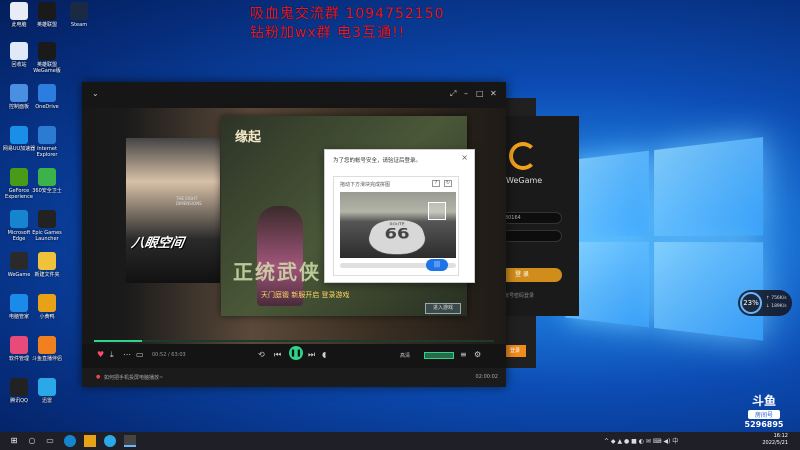 Image resolution: width=800 pixels, height=450 pixels. What do you see at coordinates (515, 351) in the screenshot?
I see `side-login-button: 登录` at bounding box center [515, 351].